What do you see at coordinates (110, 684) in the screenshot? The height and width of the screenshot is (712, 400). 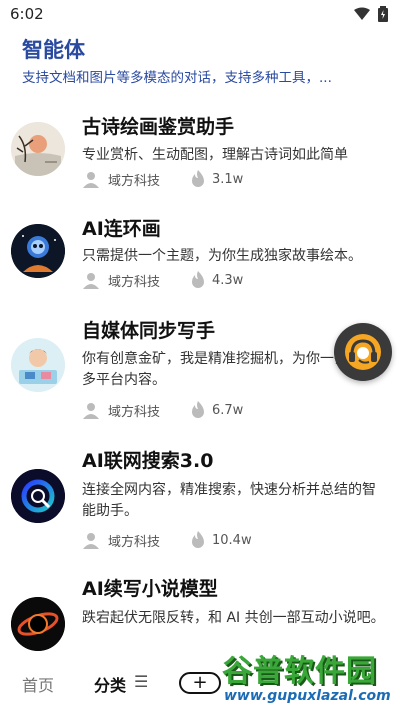 I see `nav-category: 分类` at bounding box center [110, 684].